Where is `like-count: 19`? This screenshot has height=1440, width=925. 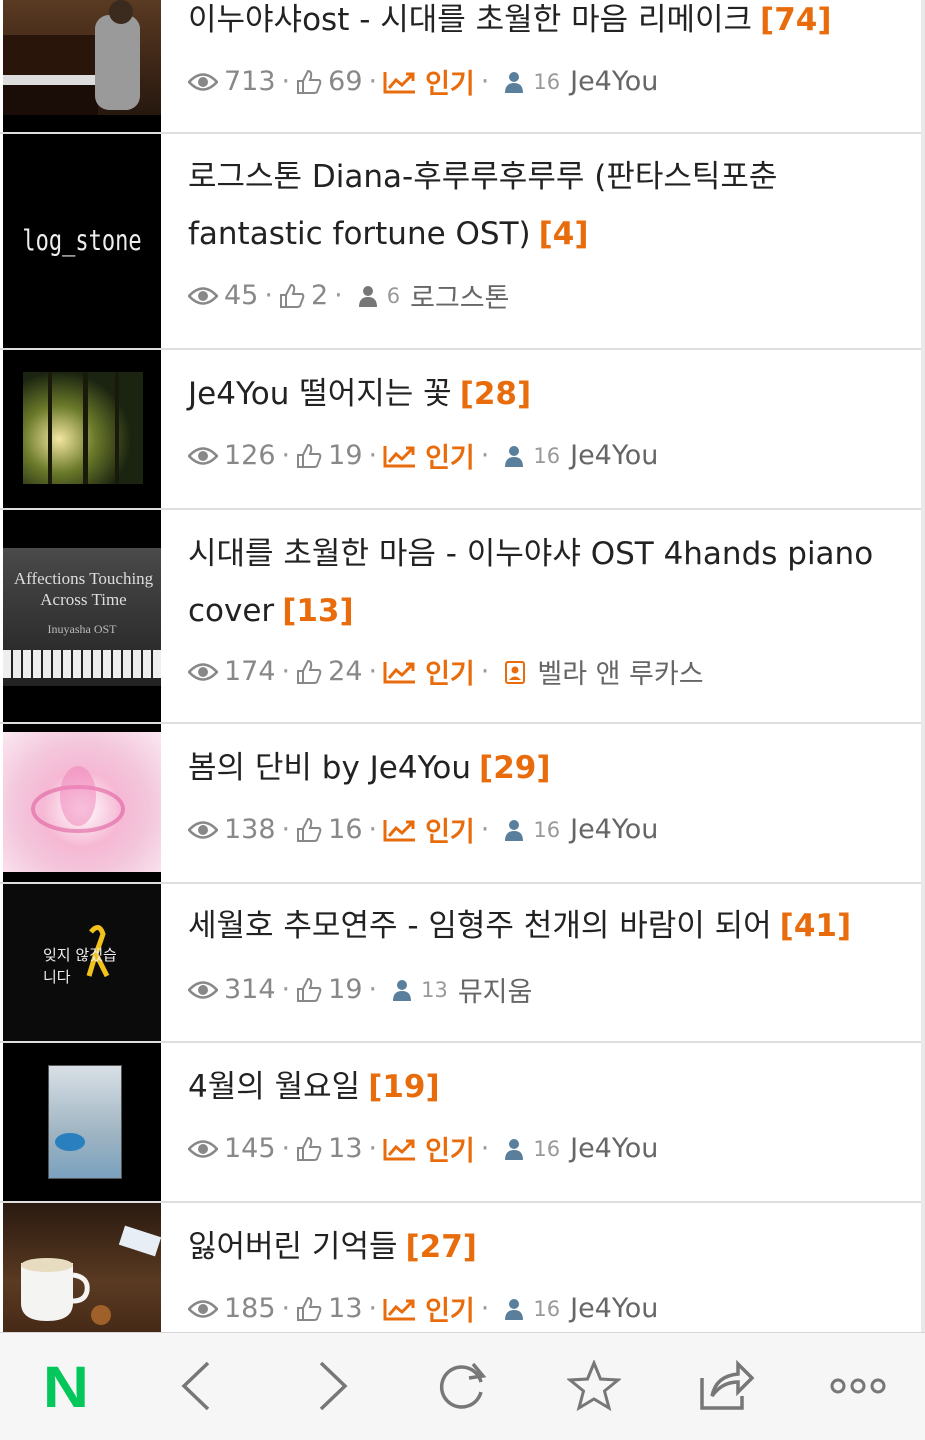
like-count: 19 is located at coordinates (345, 989).